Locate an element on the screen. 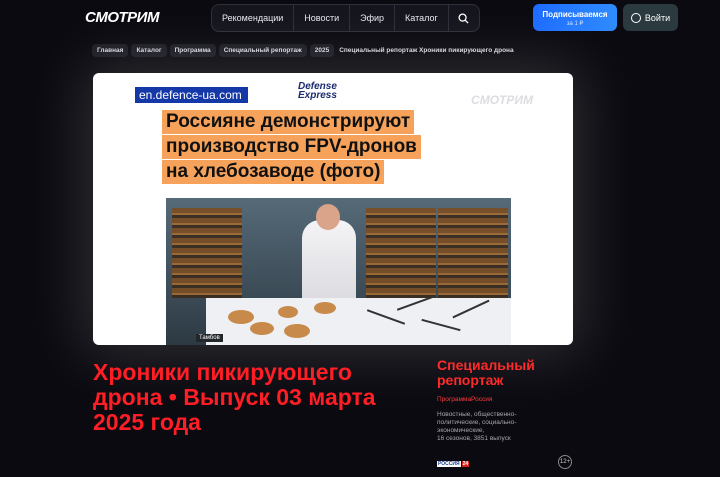  channel-logo-name: РОССИЯ is located at coordinates (449, 464).